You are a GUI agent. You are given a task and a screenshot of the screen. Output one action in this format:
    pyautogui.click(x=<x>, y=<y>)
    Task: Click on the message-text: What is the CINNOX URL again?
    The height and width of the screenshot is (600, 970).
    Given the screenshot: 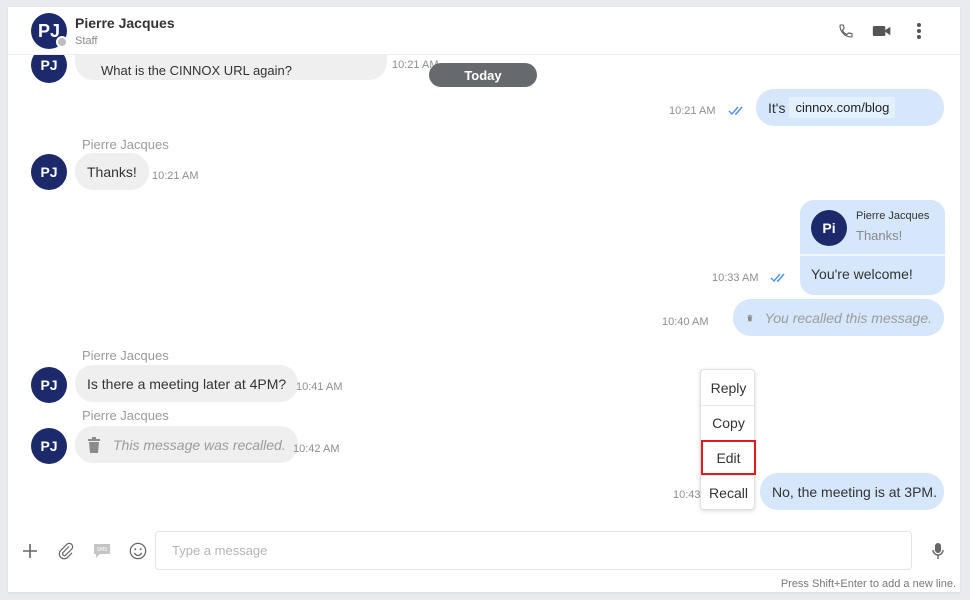 What is the action you would take?
    pyautogui.click(x=196, y=70)
    